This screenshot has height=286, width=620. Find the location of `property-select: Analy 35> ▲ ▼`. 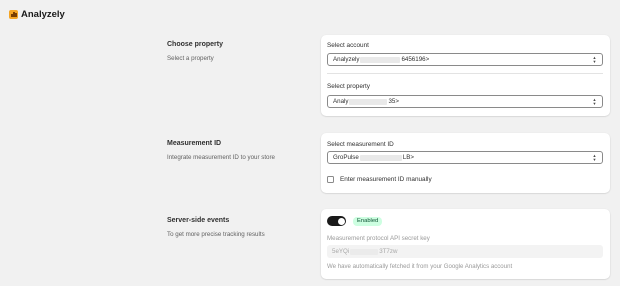

property-select: Analy 35> ▲ ▼ is located at coordinates (465, 101).